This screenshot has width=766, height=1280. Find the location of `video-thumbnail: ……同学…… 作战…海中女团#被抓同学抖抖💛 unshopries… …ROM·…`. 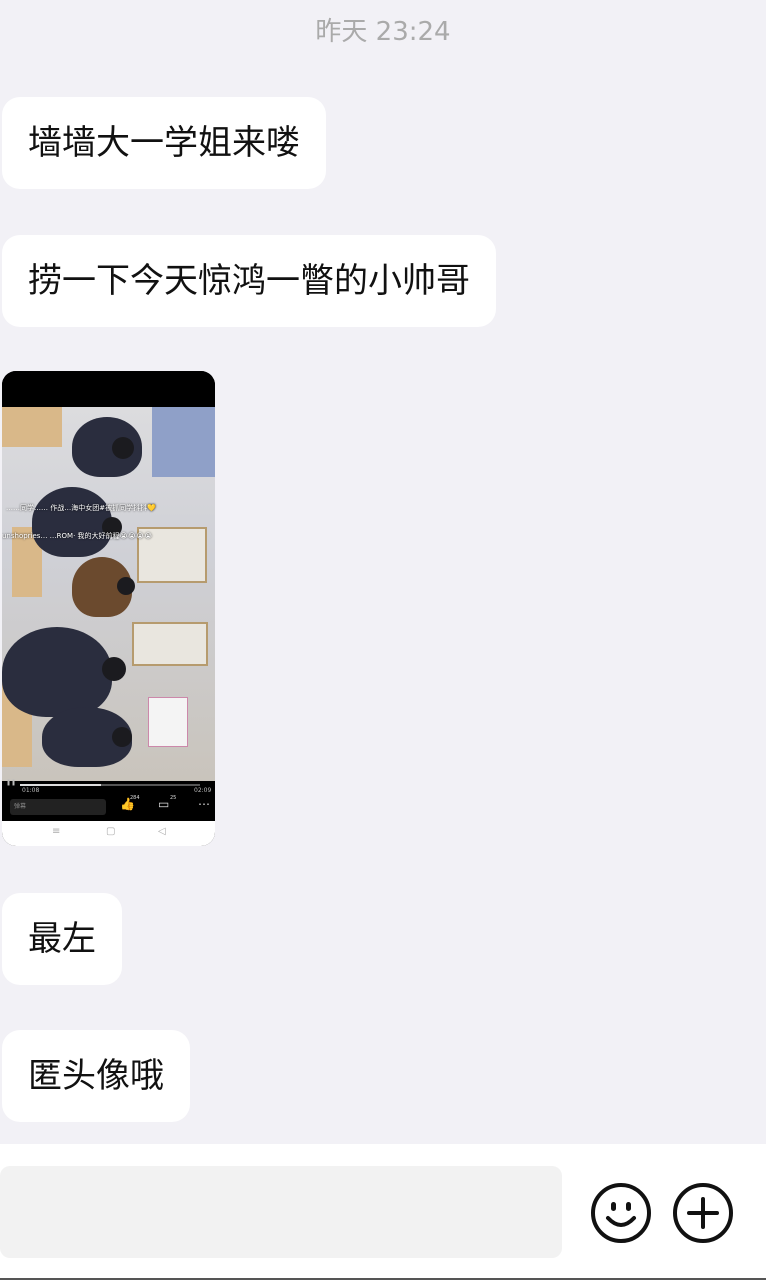

video-thumbnail: ……同学…… 作战…海中女团#被抓同学抖抖💛 unshopries… …ROM·… is located at coordinates (108, 594).